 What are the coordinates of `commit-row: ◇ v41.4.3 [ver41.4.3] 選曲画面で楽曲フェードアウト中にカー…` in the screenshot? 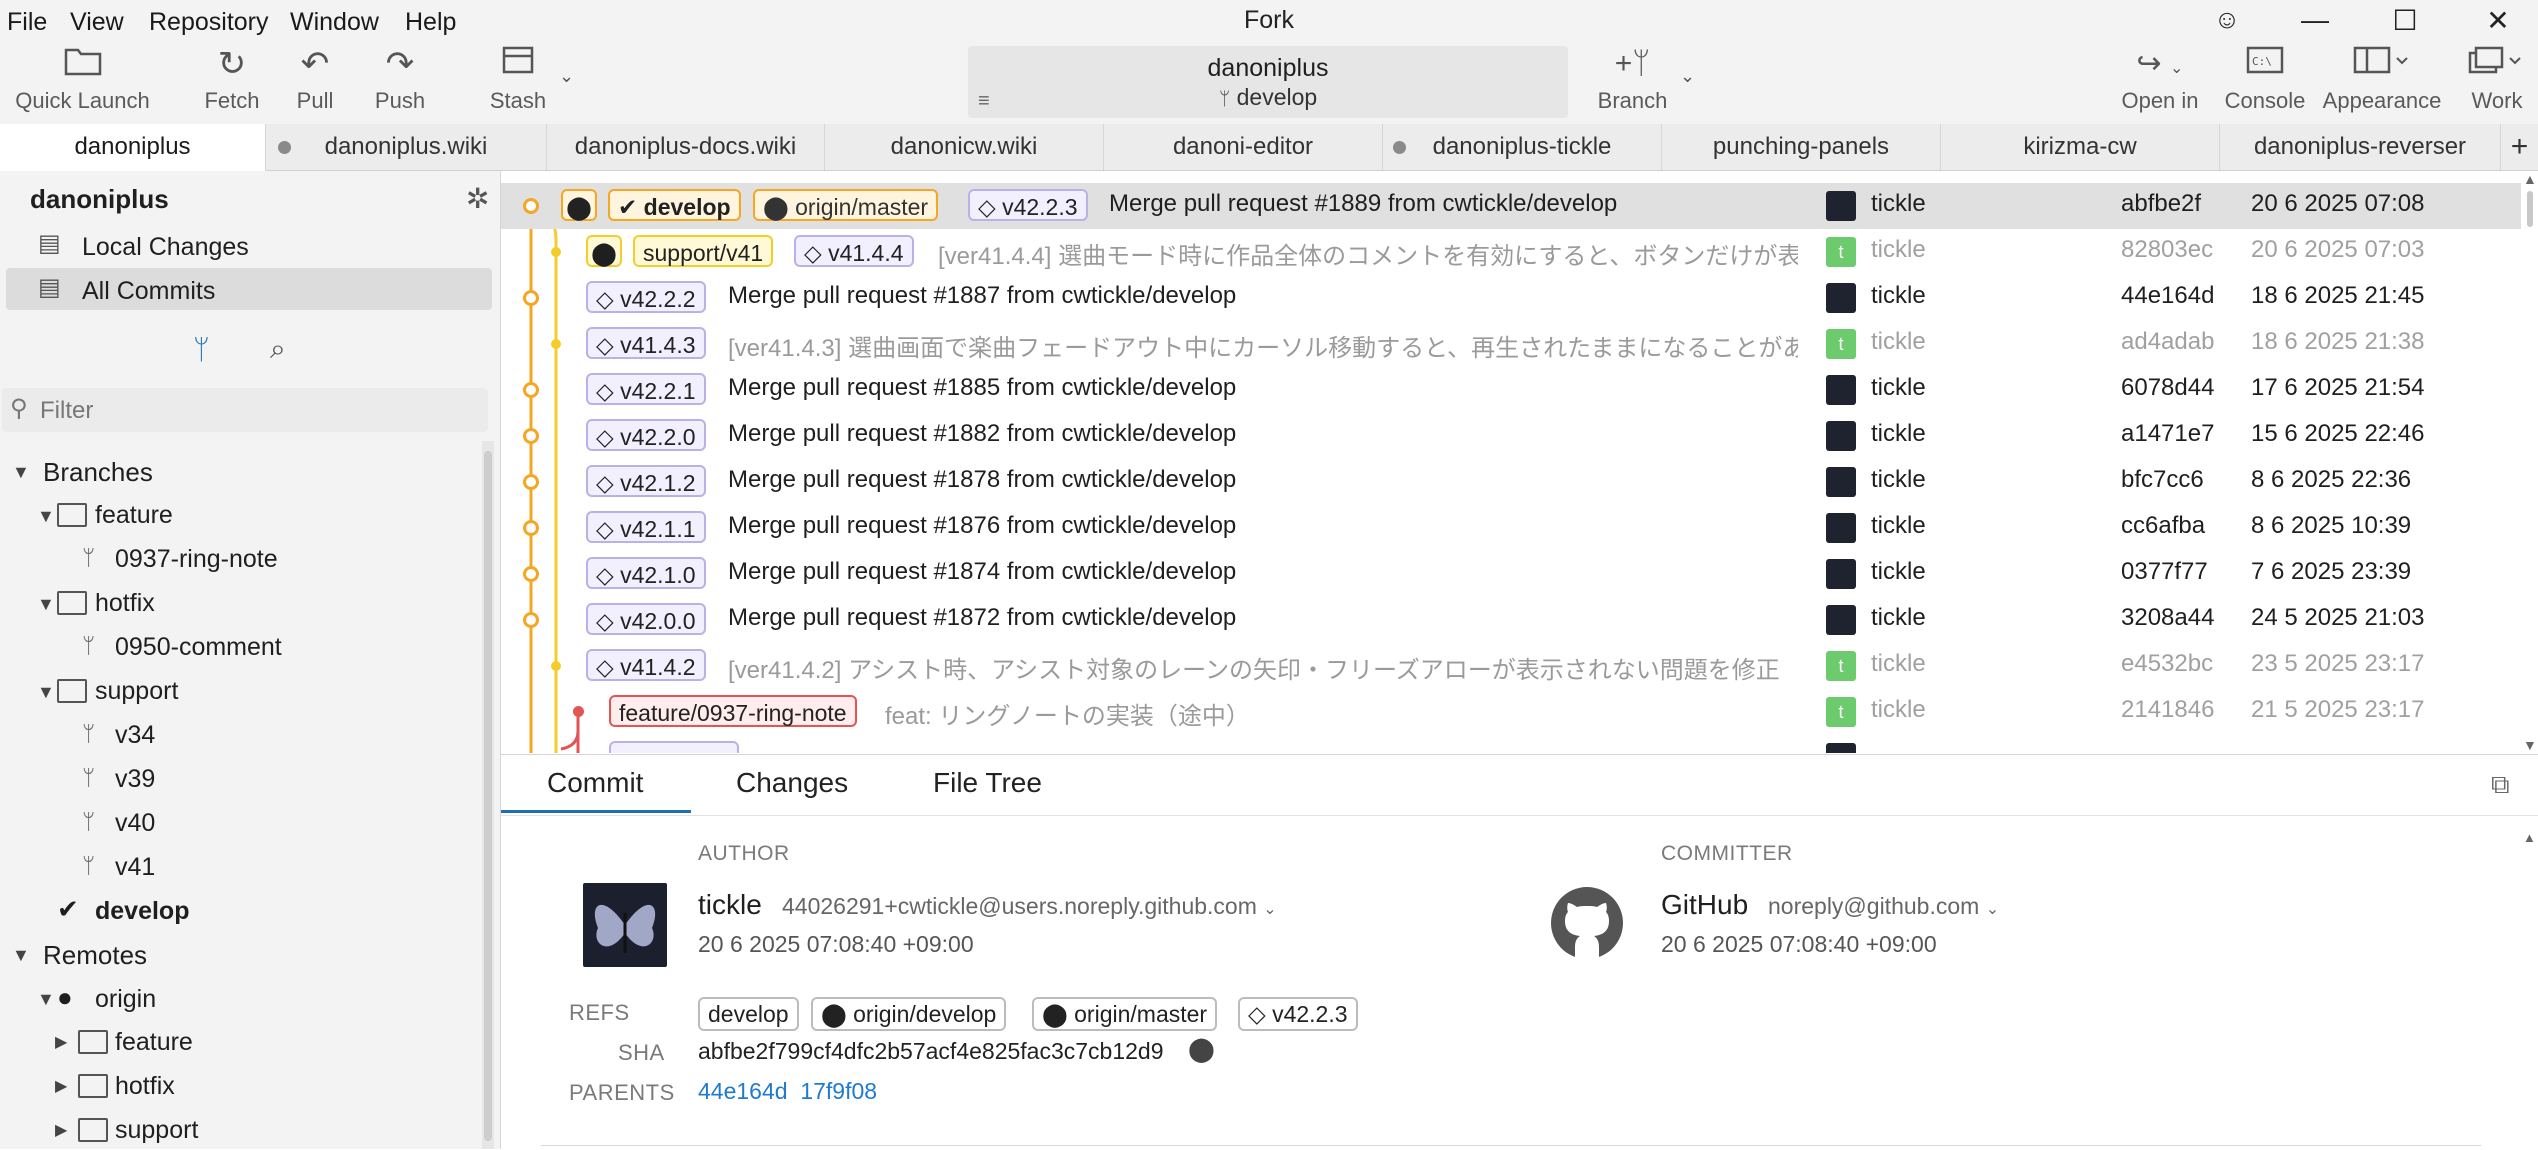 It's located at (1511, 344).